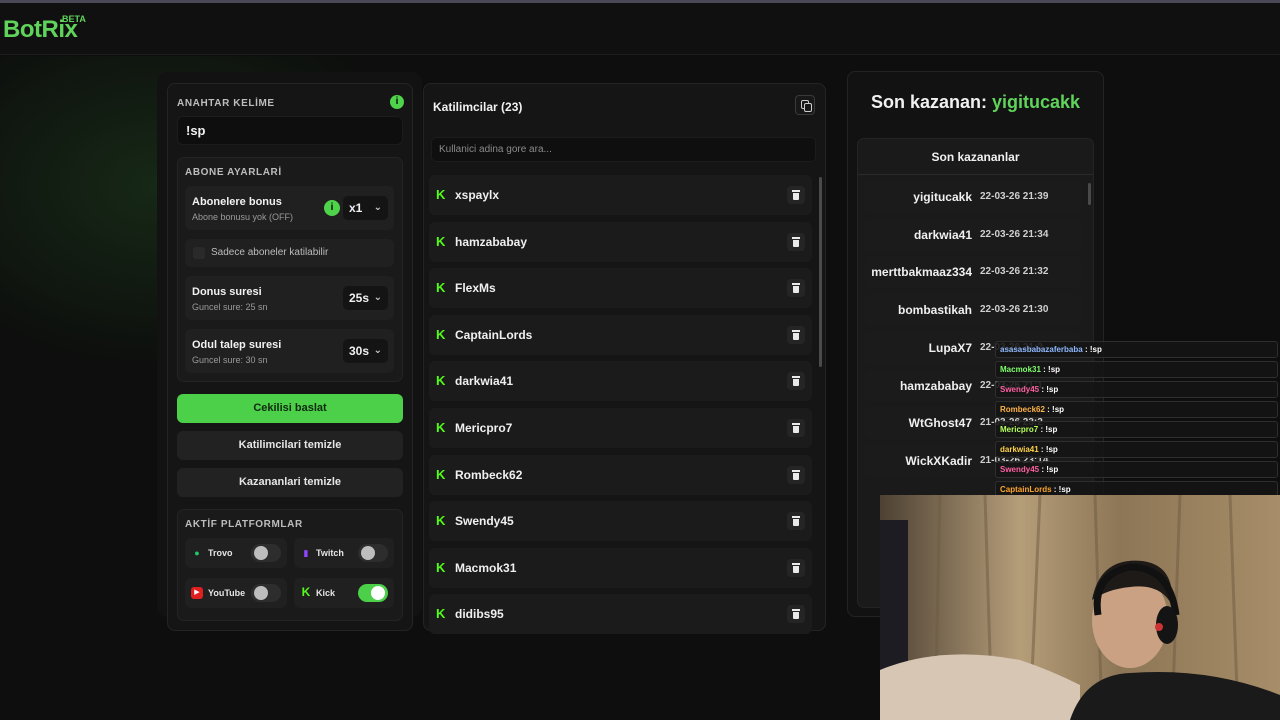 Image resolution: width=1280 pixels, height=720 pixels. I want to click on last-winner-prefix: Son kazanan:, so click(928, 102).